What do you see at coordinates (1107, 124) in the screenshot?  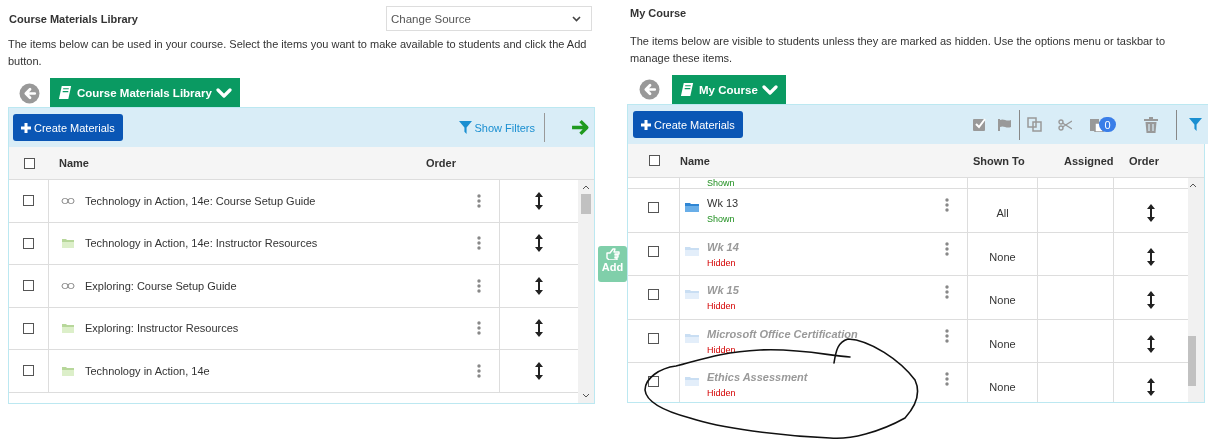 I see `count-badge: 0` at bounding box center [1107, 124].